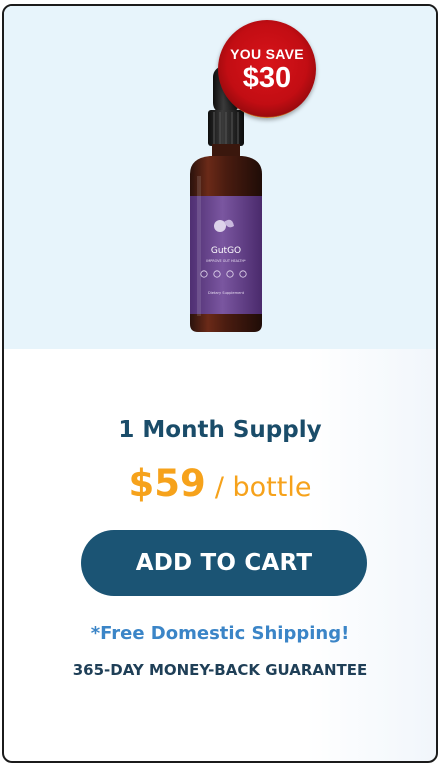 This screenshot has width=442, height=767. I want to click on supply-title: 1 Month Supply, so click(220, 430).